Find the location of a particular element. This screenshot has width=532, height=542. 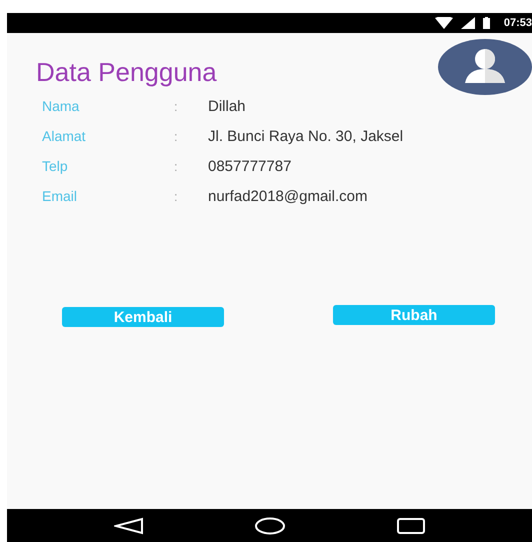

battery-icon is located at coordinates (486, 23).